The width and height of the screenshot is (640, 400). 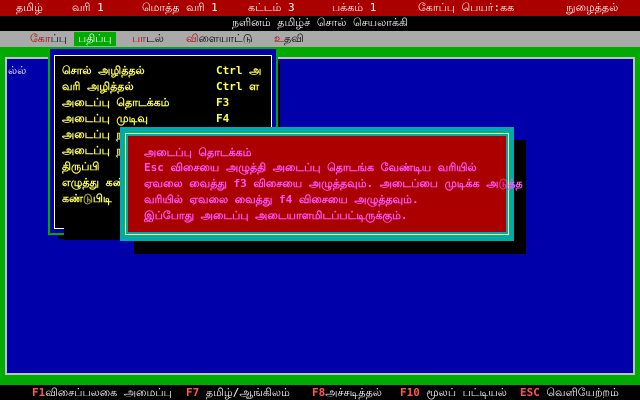 I want to click on menu-bar: கோப்பு பதிப்பு பாடல் விளையாட்டு உதவி, so click(x=320, y=39).